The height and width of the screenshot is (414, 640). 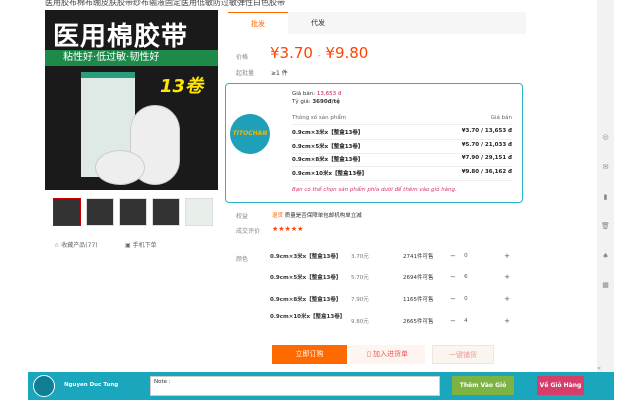 I want to click on sku-stock: 2741件可售, so click(x=418, y=257).